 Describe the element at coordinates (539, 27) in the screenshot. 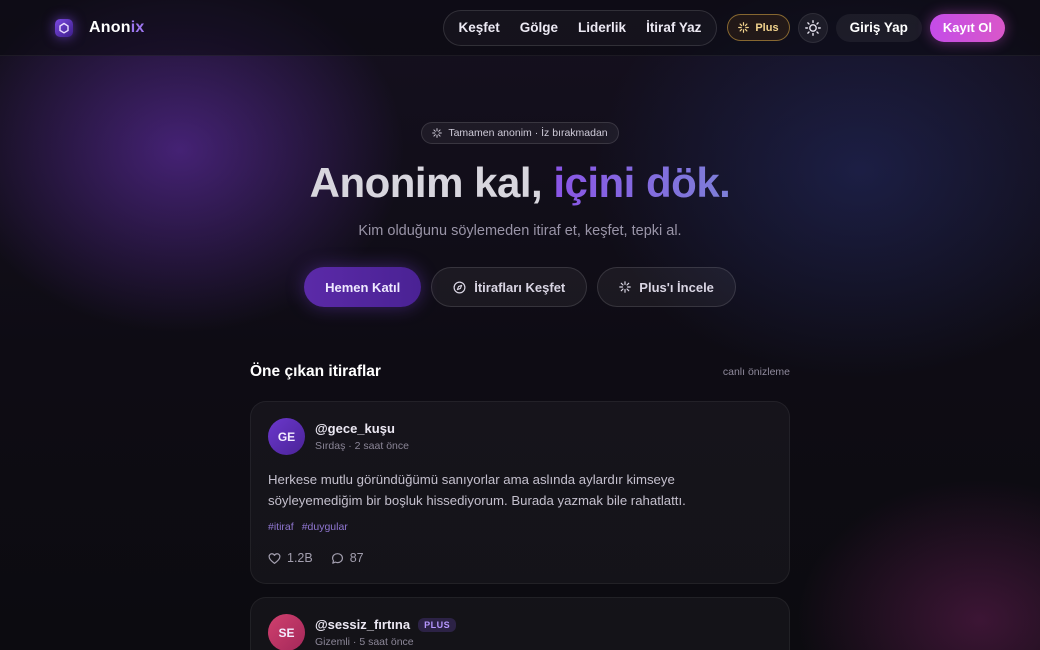

I see `nav-link-golge: Gölge` at that location.